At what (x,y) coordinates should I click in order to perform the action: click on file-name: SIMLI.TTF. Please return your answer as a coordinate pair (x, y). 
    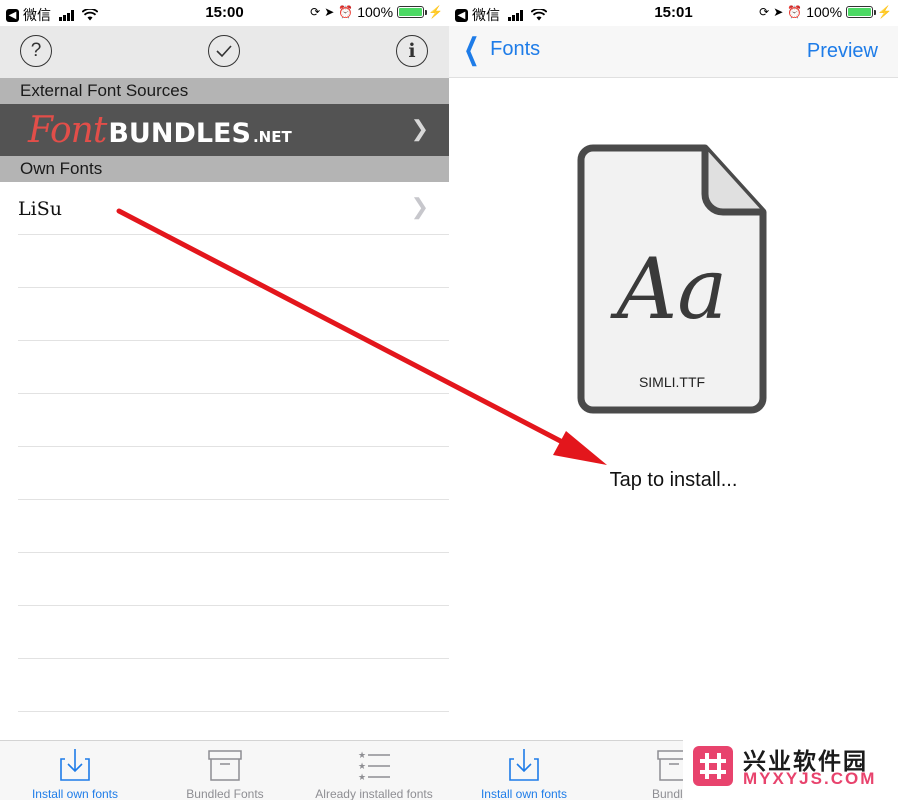
    Looking at the image, I should click on (672, 382).